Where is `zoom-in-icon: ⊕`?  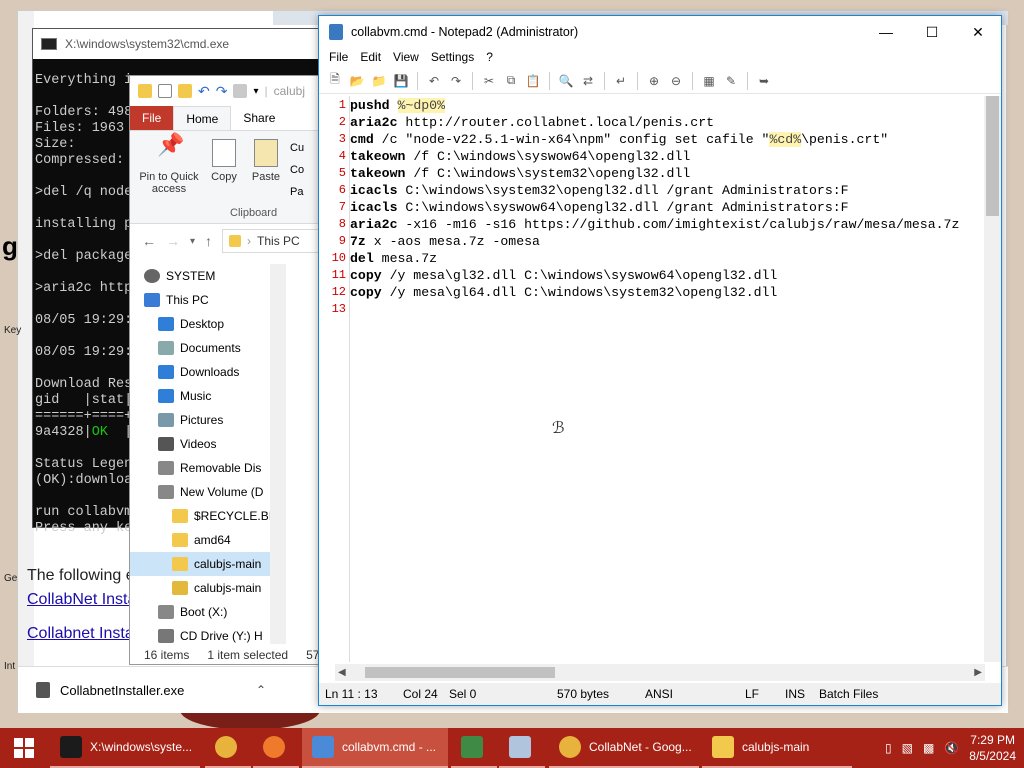
zoom-in-icon: ⊕ is located at coordinates (654, 81).